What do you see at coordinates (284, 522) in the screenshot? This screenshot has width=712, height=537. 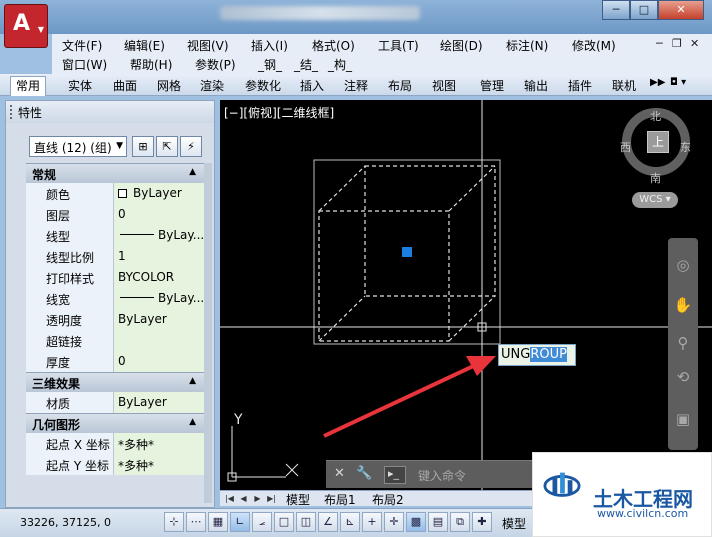 I see `object-snap-button: □` at bounding box center [284, 522].